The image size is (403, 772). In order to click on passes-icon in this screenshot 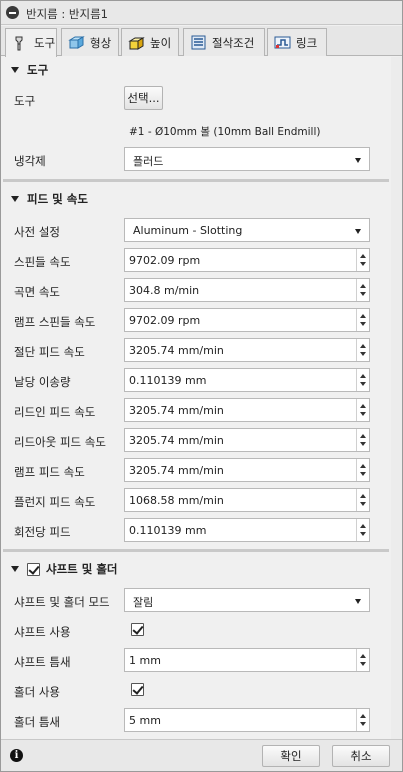, I will do `click(198, 42)`.